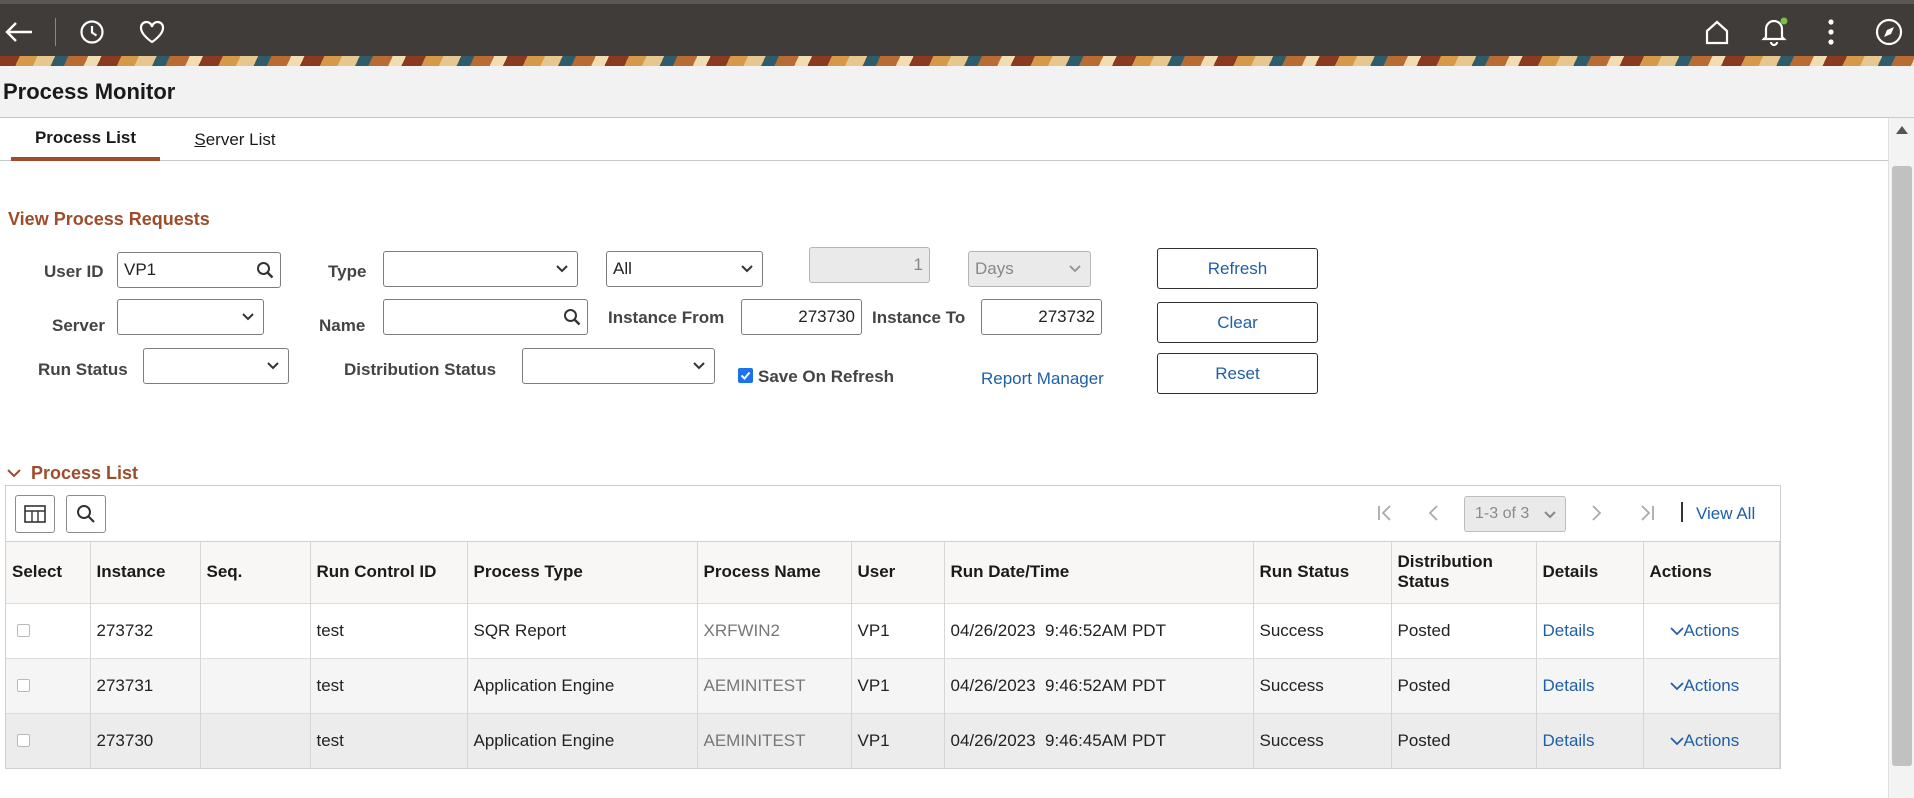  I want to click on column-header-run-status: Run Status, so click(1322, 572).